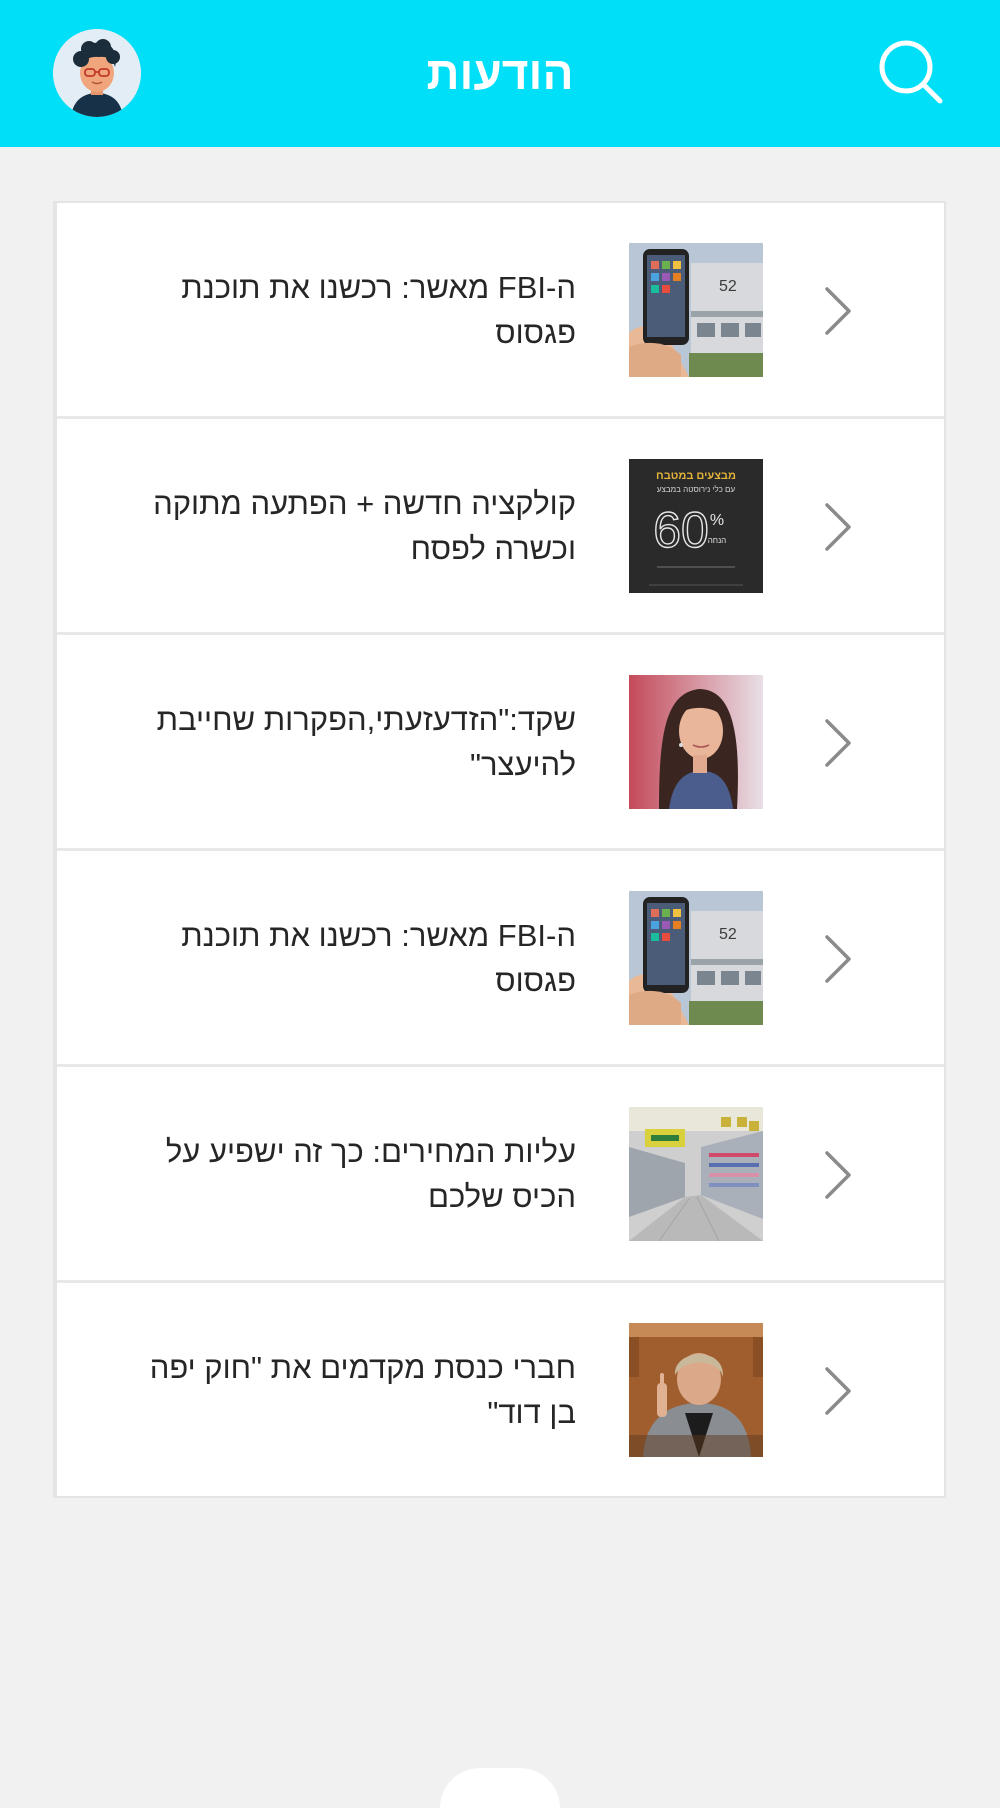  I want to click on svg-text: 60, so click(681, 530).